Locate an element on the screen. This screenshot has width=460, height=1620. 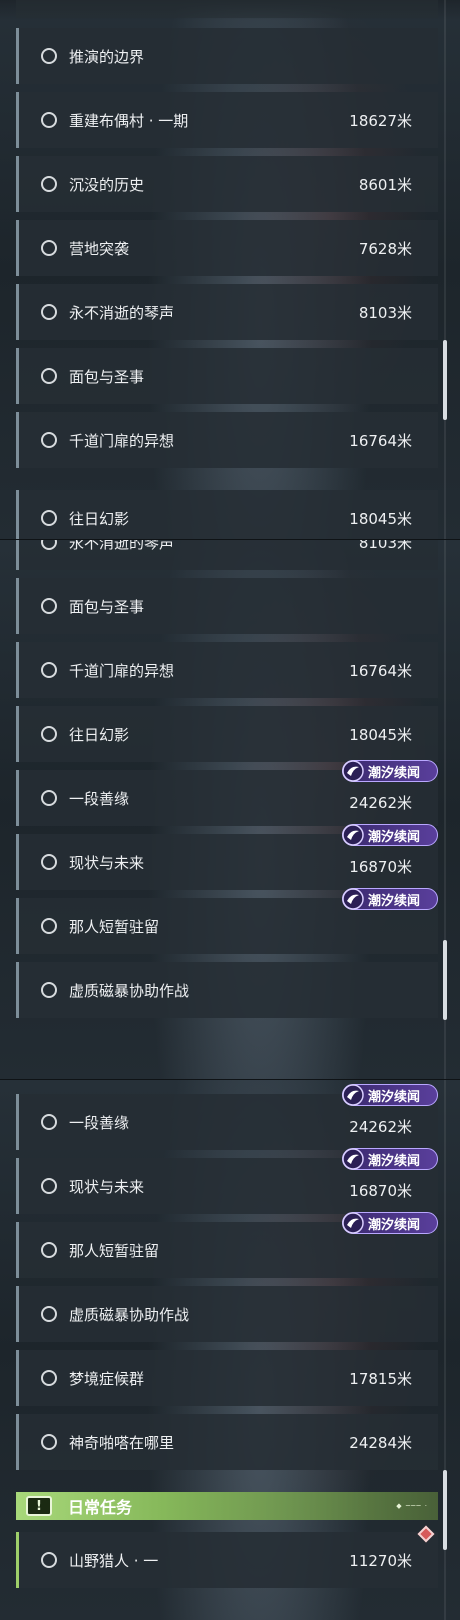
quest-name: 沉没的历史 is located at coordinates (107, 184).